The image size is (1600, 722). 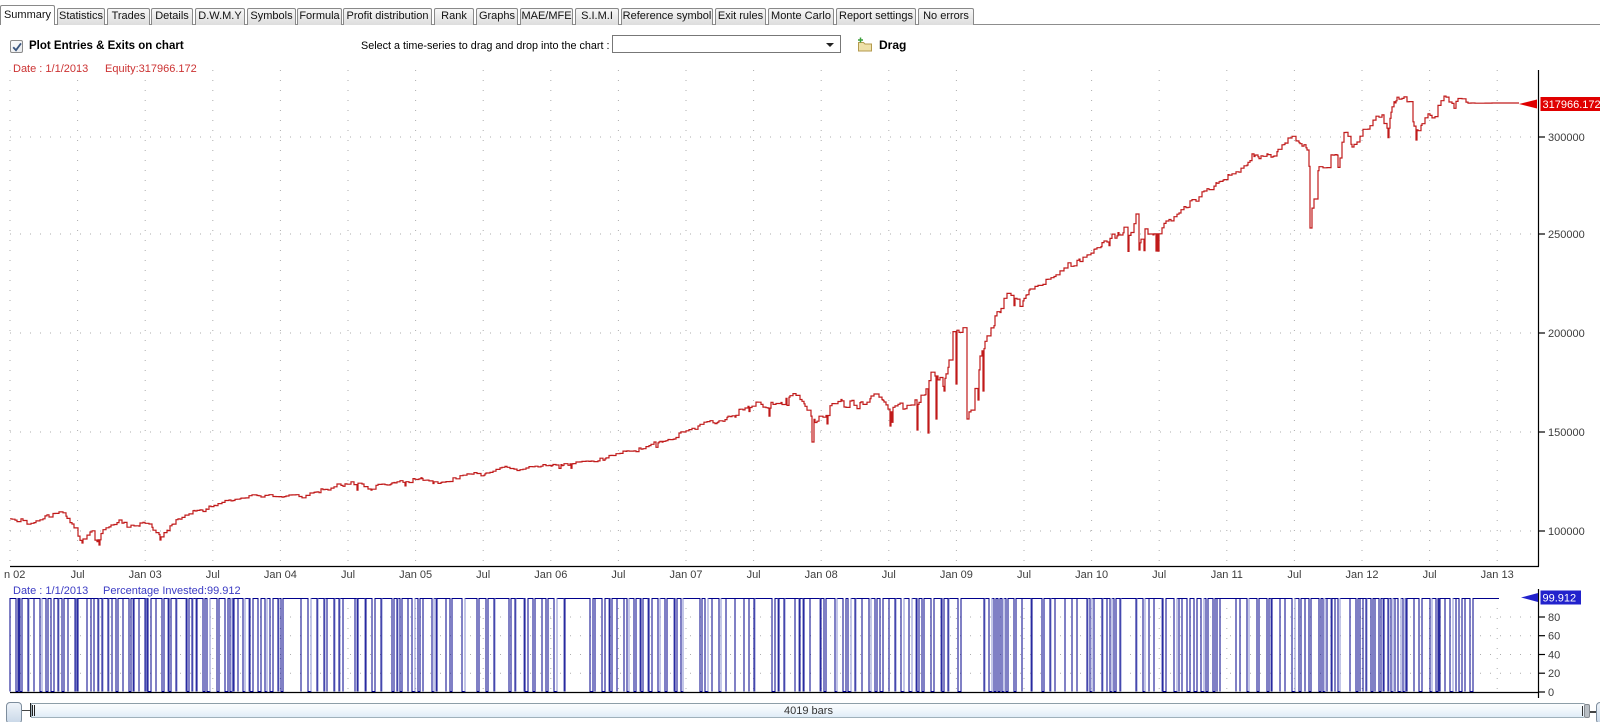 I want to click on svg-text: 200000, so click(x=1566, y=334).